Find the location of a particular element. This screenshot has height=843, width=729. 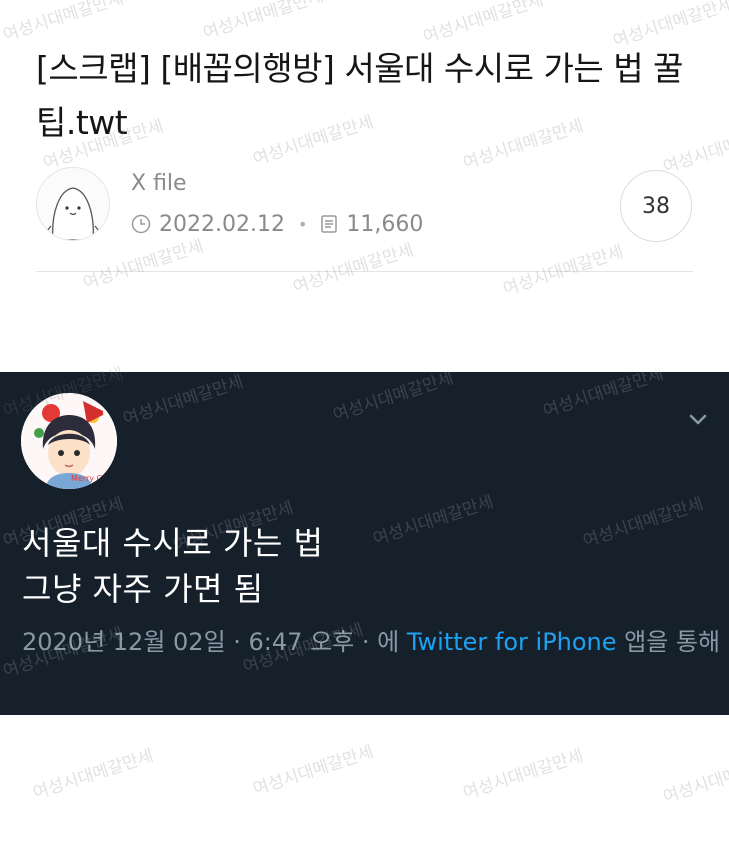

post-views: 11,660 is located at coordinates (385, 224).